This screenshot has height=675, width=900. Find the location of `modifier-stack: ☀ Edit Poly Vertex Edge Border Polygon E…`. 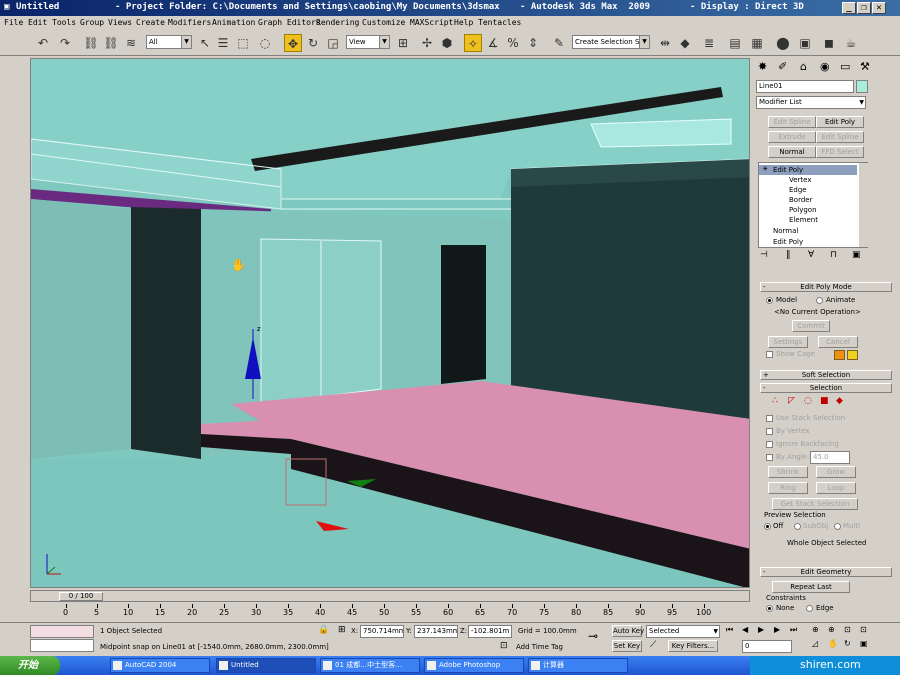

modifier-stack: ☀ Edit Poly Vertex Edge Border Polygon E… is located at coordinates (813, 205).